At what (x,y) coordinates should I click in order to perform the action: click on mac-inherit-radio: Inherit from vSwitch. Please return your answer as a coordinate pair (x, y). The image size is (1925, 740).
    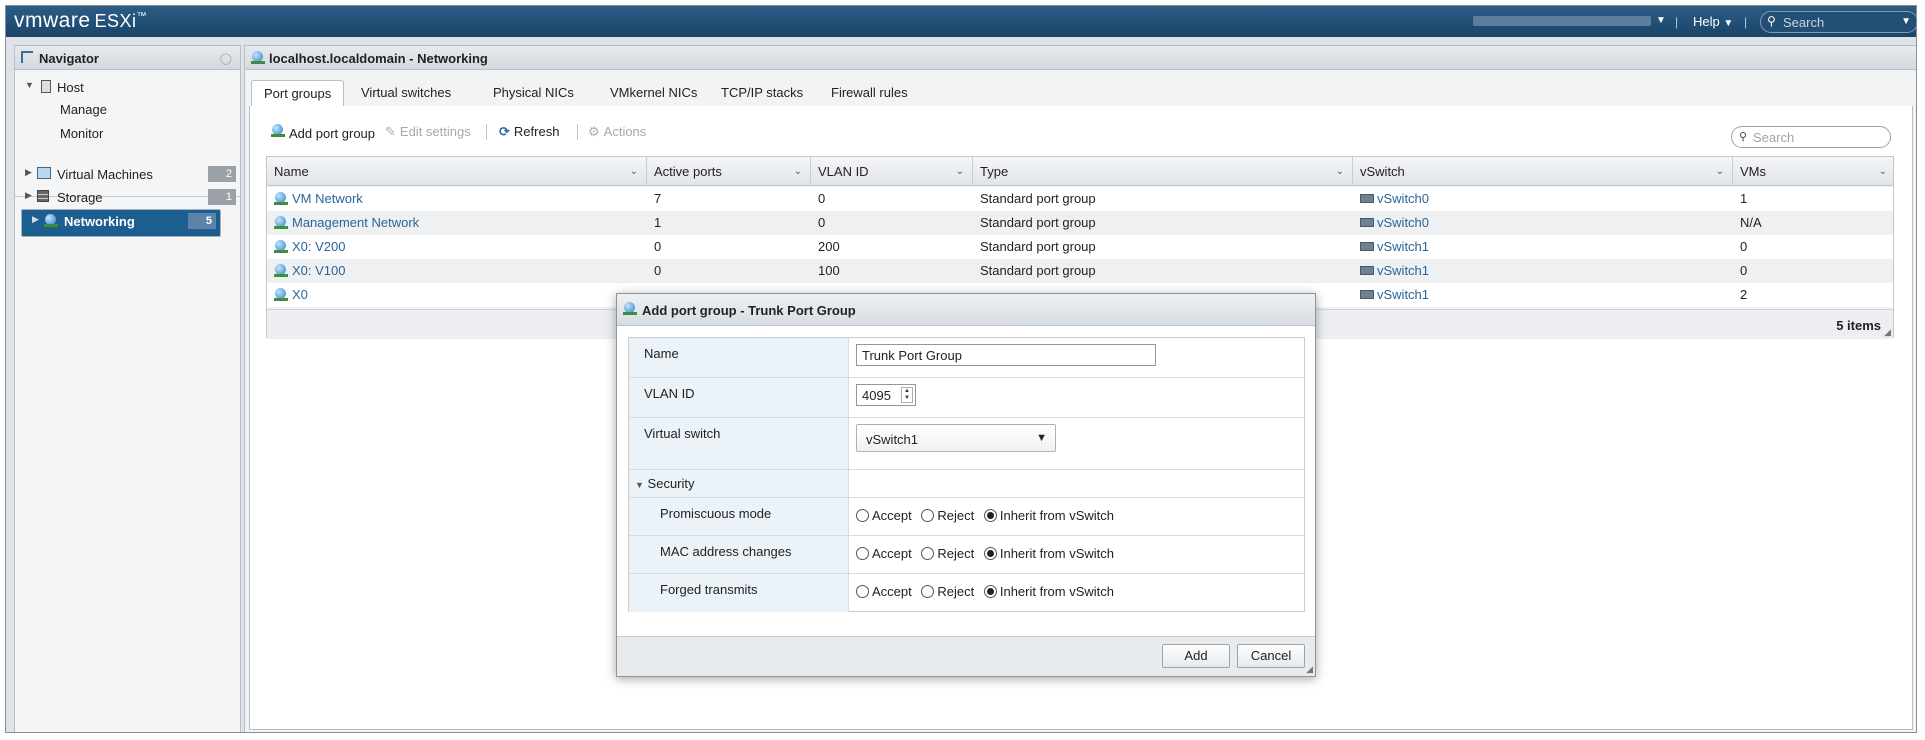
    Looking at the image, I should click on (1049, 553).